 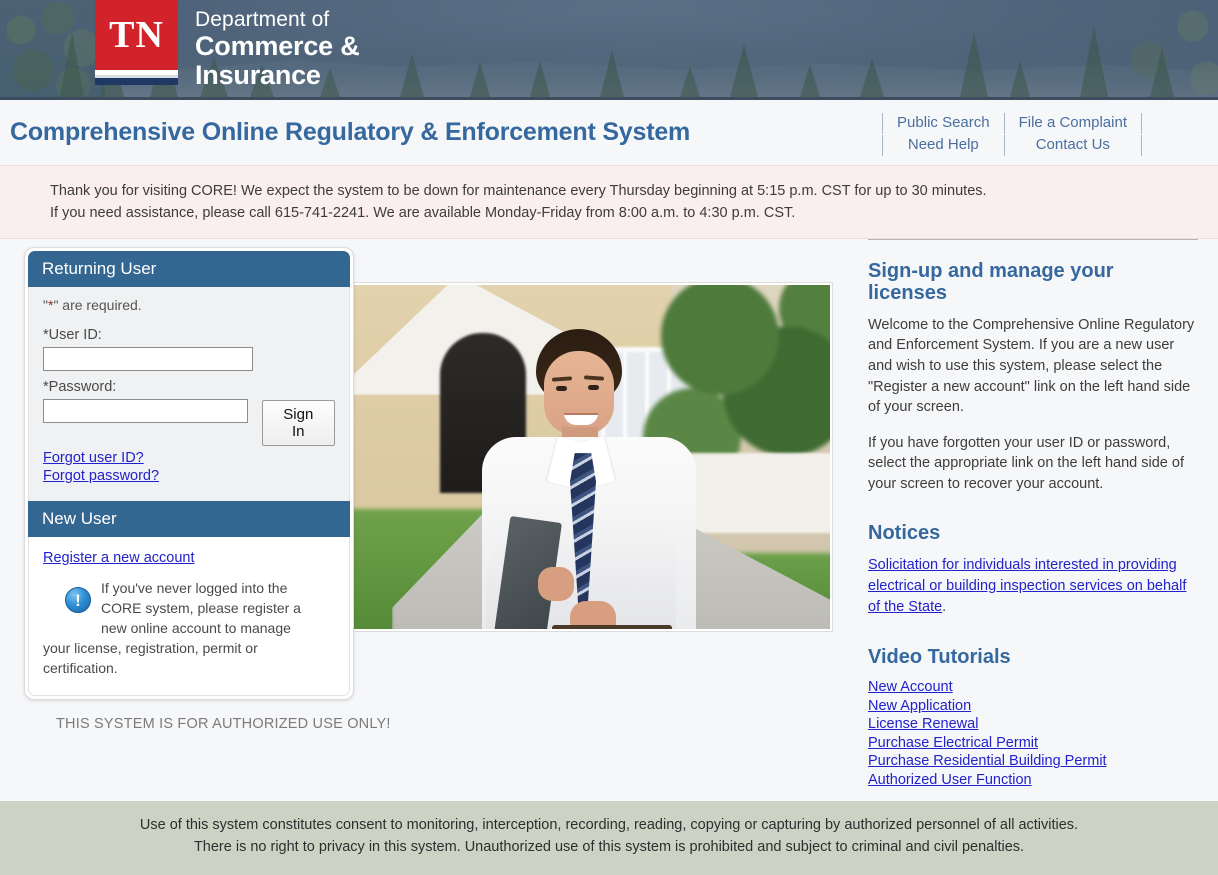 I want to click on video-link-authorized-user-function: Authorized User Function, so click(x=1033, y=780).